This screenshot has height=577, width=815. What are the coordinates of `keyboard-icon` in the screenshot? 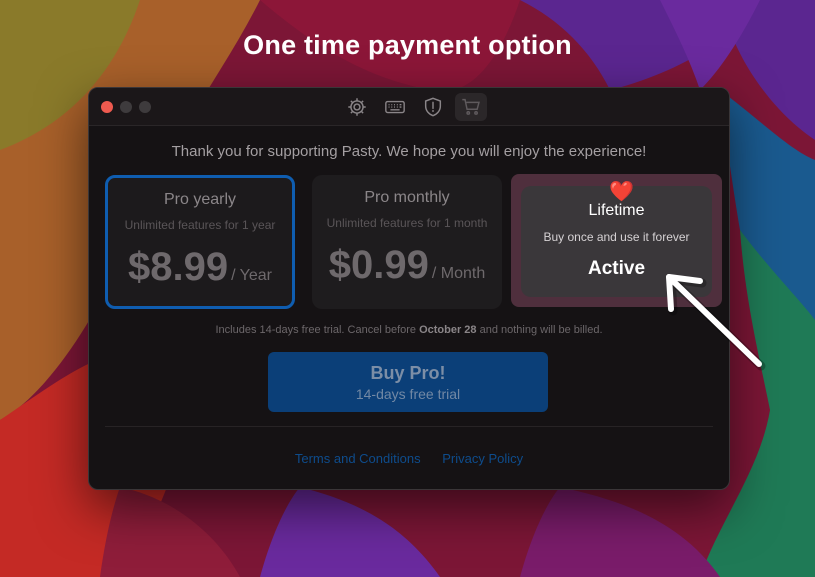 It's located at (395, 107).